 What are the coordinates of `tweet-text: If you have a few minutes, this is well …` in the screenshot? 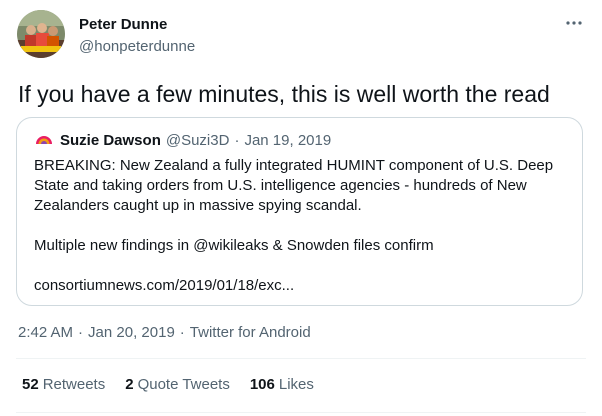 It's located at (284, 94).